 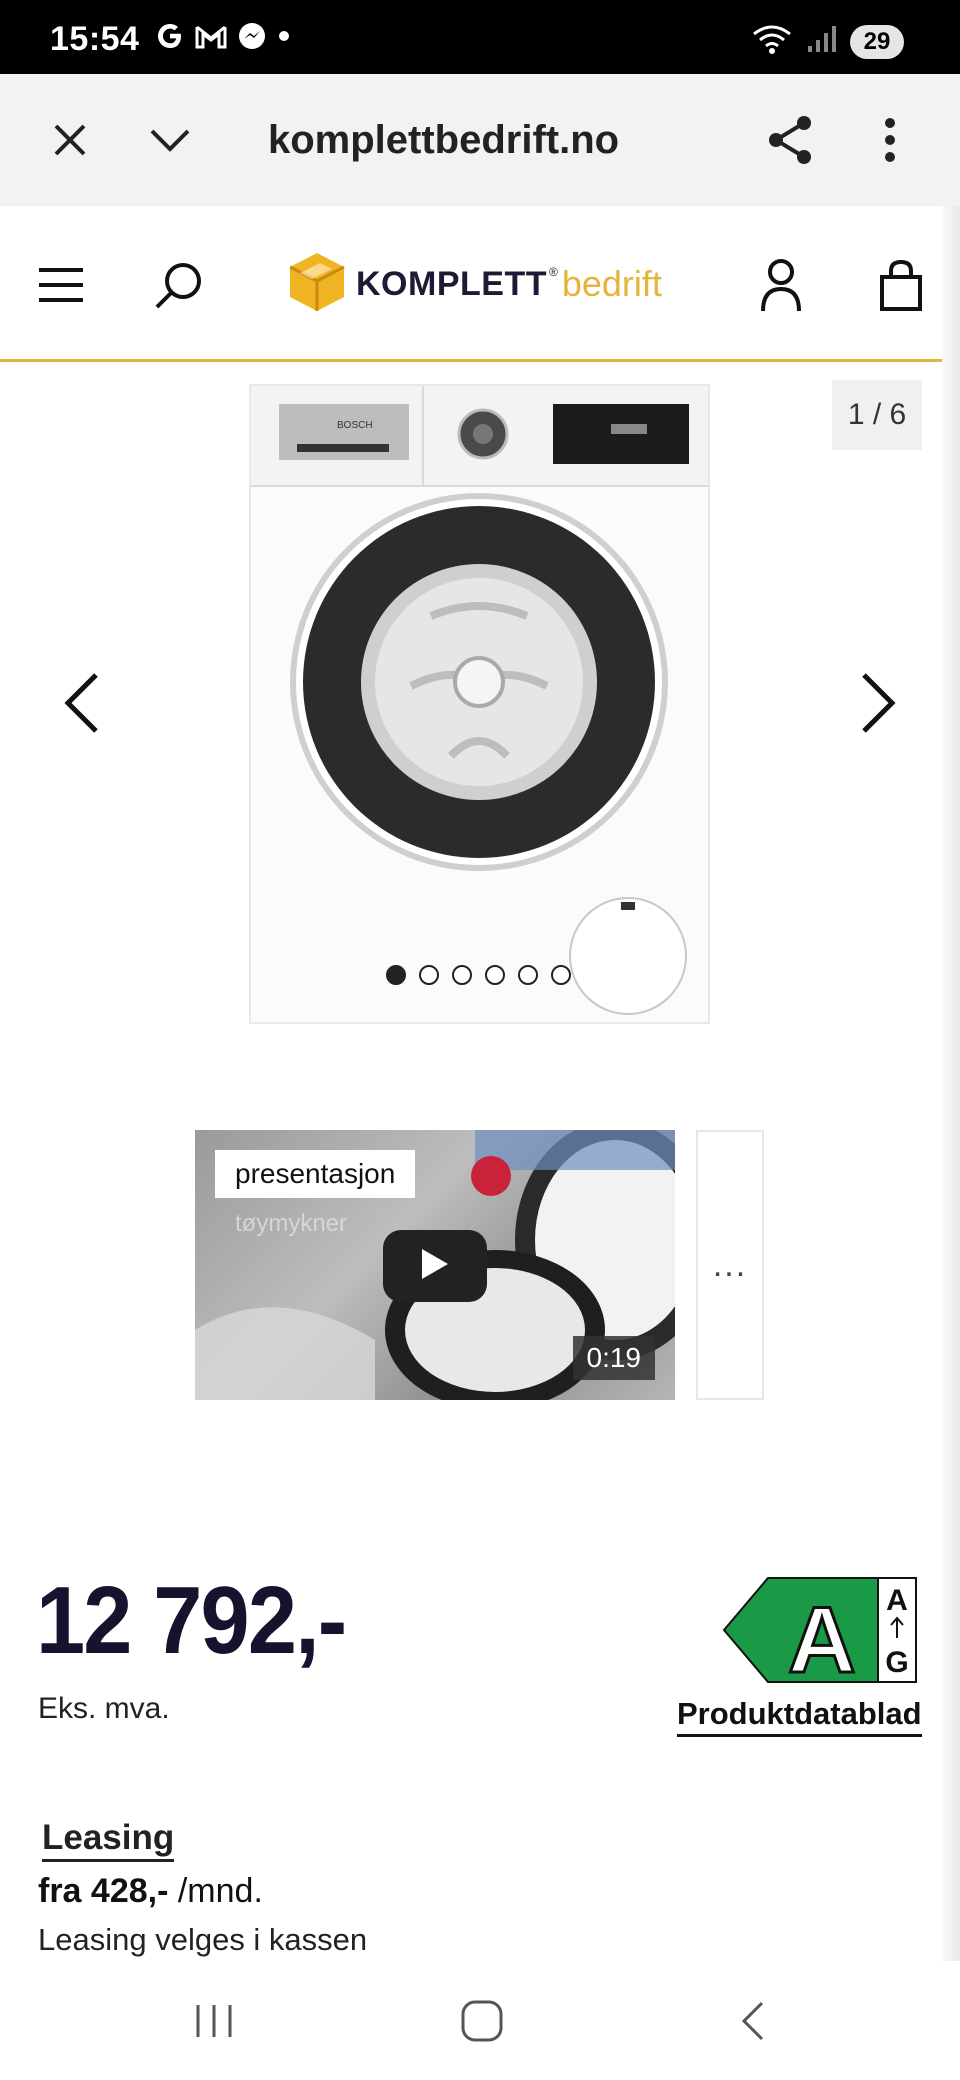 I want to click on price-vat-note: Eks. mva., so click(x=104, y=1708).